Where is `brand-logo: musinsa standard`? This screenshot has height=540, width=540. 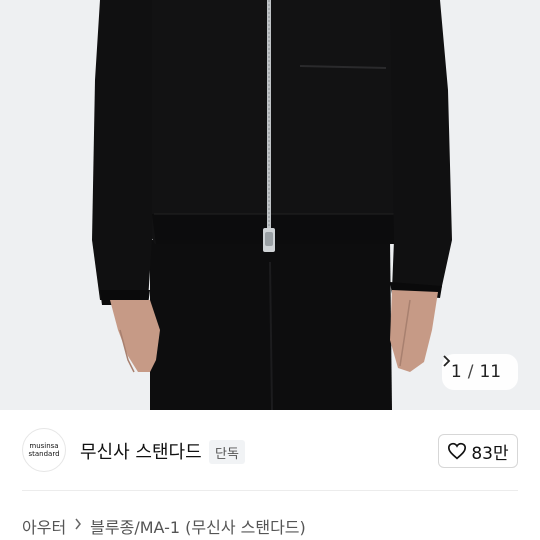 brand-logo: musinsa standard is located at coordinates (44, 450).